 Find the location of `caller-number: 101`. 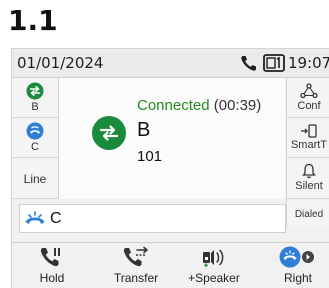

caller-number: 101 is located at coordinates (150, 156).